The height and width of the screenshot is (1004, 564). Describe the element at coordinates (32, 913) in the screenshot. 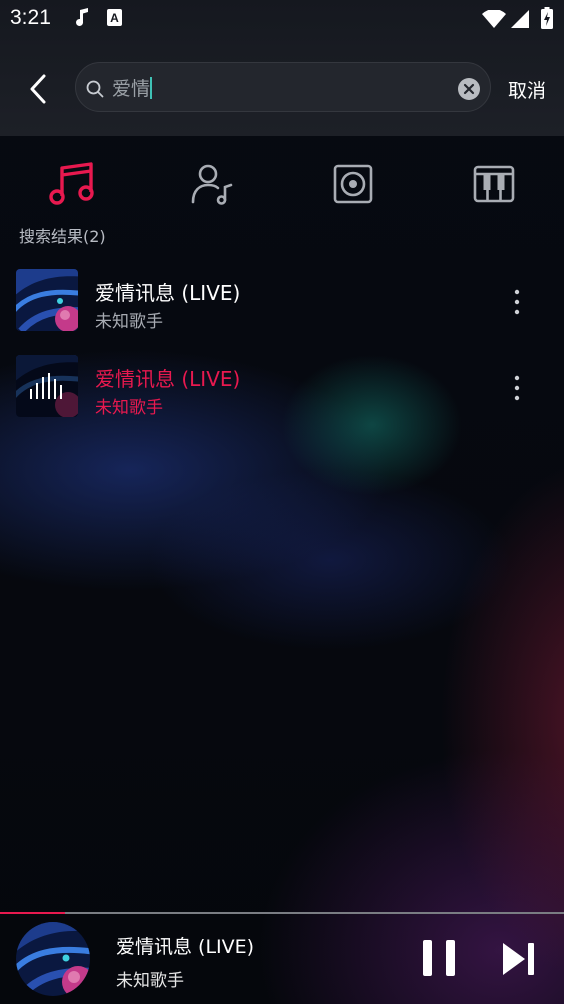

I see `progress-fill` at that location.